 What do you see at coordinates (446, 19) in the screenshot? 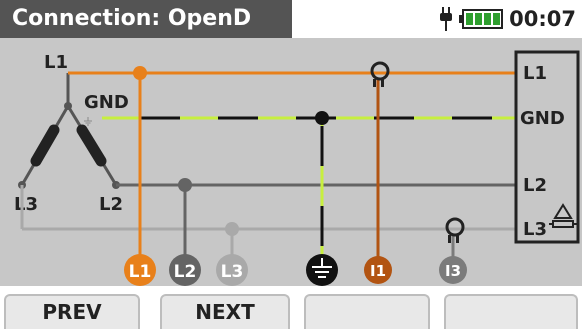
I see `plug-icon` at bounding box center [446, 19].